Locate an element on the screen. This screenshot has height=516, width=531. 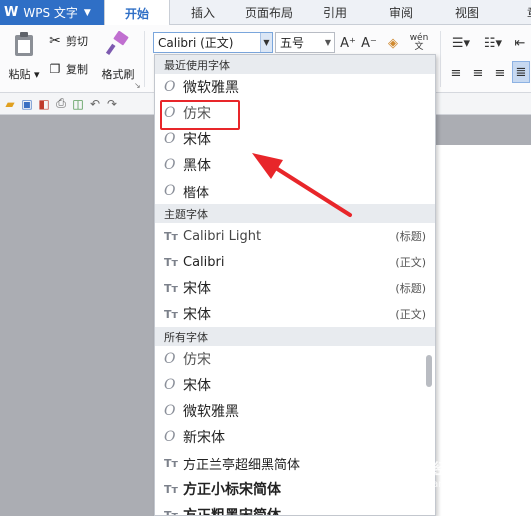
font-size-select: 五号 ▼ is located at coordinates (305, 42).